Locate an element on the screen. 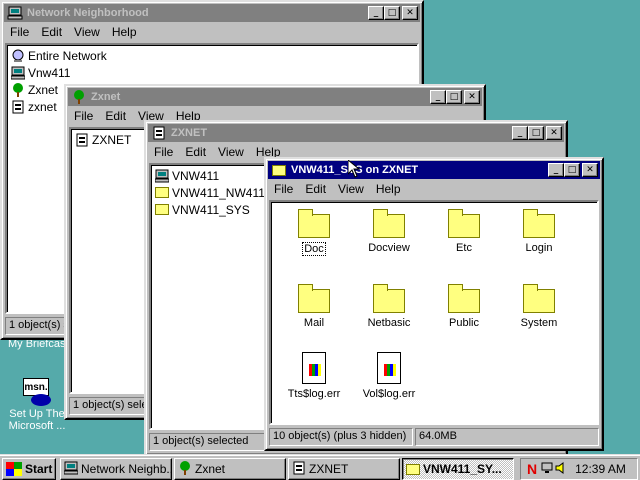 Image resolution: width=640 pixels, height=480 pixels. folder-label: Netbasic is located at coordinates (389, 323).